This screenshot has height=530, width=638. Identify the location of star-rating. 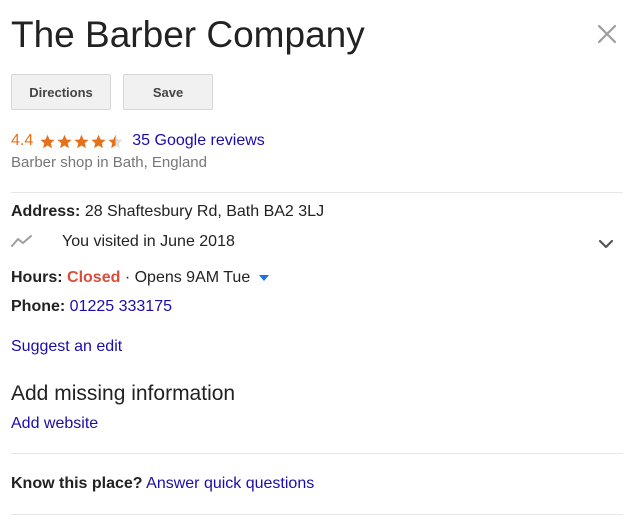
(81, 141).